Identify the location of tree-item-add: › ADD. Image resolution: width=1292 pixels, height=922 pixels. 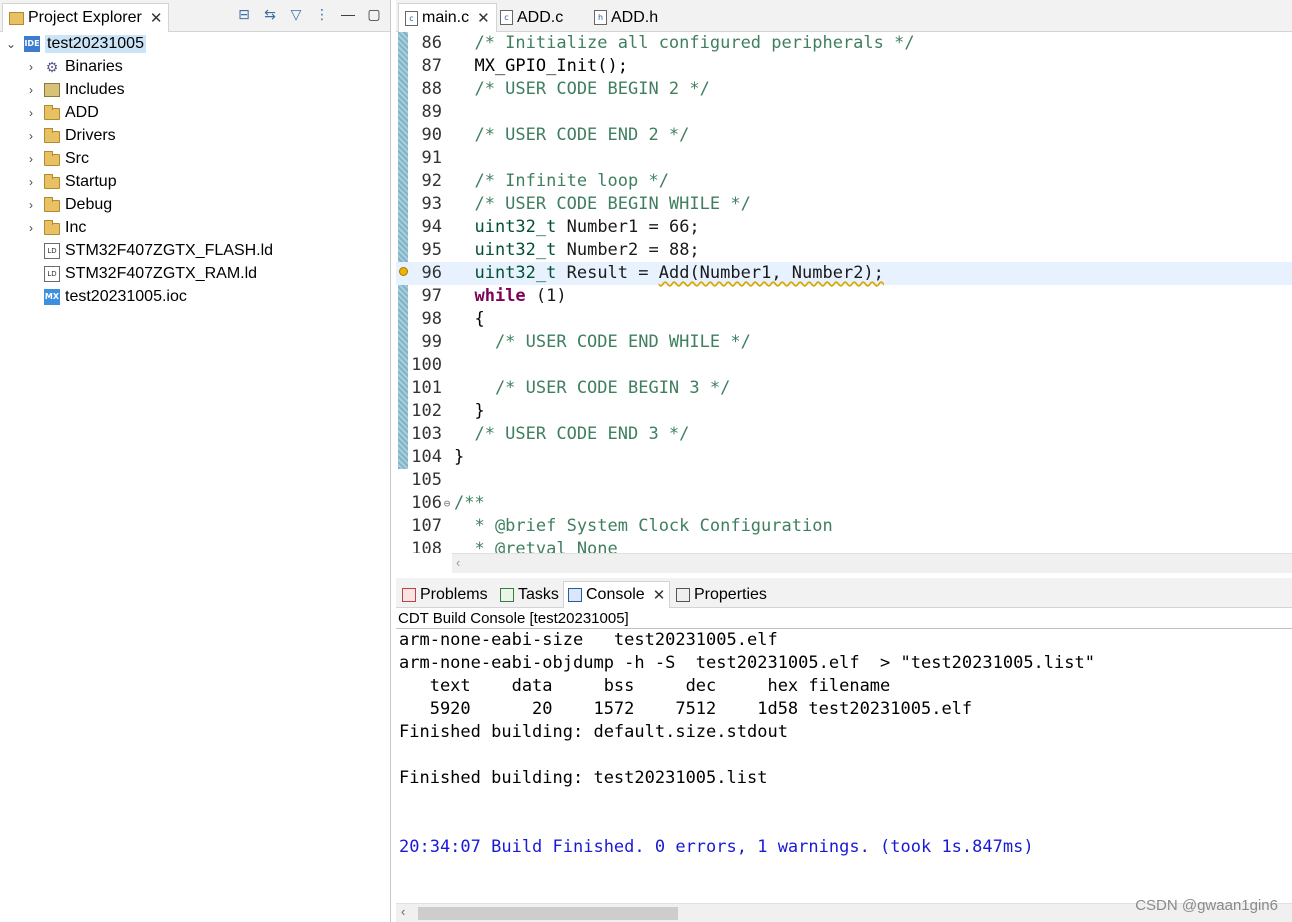
(61, 112).